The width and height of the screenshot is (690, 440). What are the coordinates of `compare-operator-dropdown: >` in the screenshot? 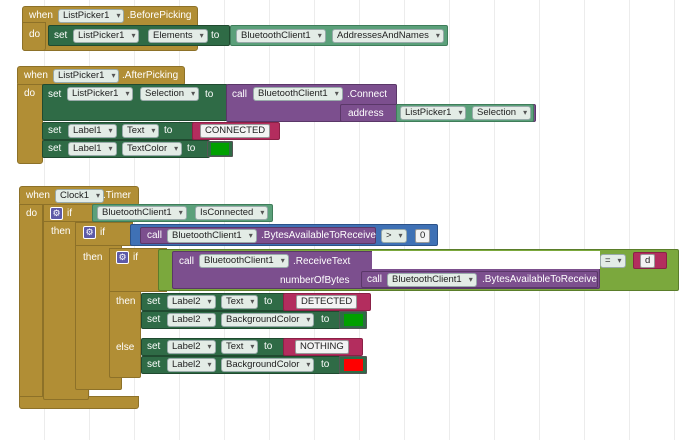 It's located at (394, 236).